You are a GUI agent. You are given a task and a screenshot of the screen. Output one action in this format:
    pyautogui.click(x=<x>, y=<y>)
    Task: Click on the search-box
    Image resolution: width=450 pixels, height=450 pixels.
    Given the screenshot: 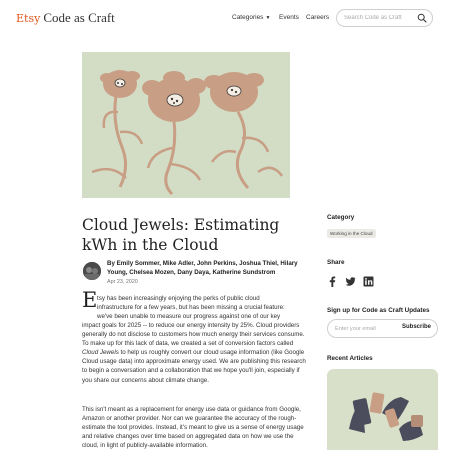 What is the action you would take?
    pyautogui.click(x=384, y=18)
    